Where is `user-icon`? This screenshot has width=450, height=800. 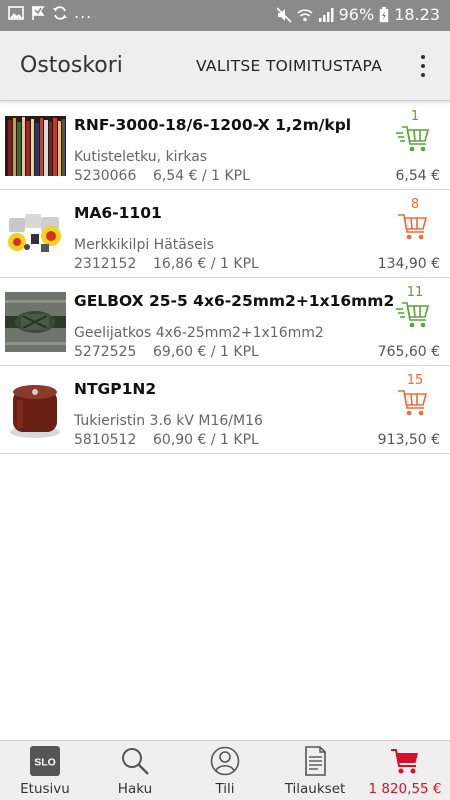 user-icon is located at coordinates (225, 761).